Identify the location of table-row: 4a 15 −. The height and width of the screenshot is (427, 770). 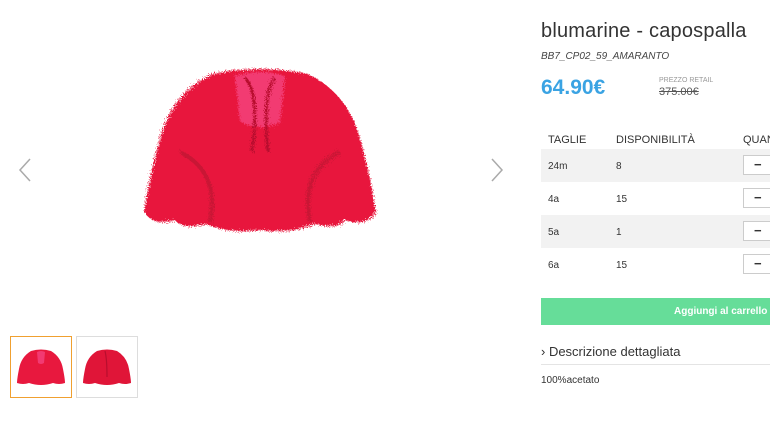
(655, 198).